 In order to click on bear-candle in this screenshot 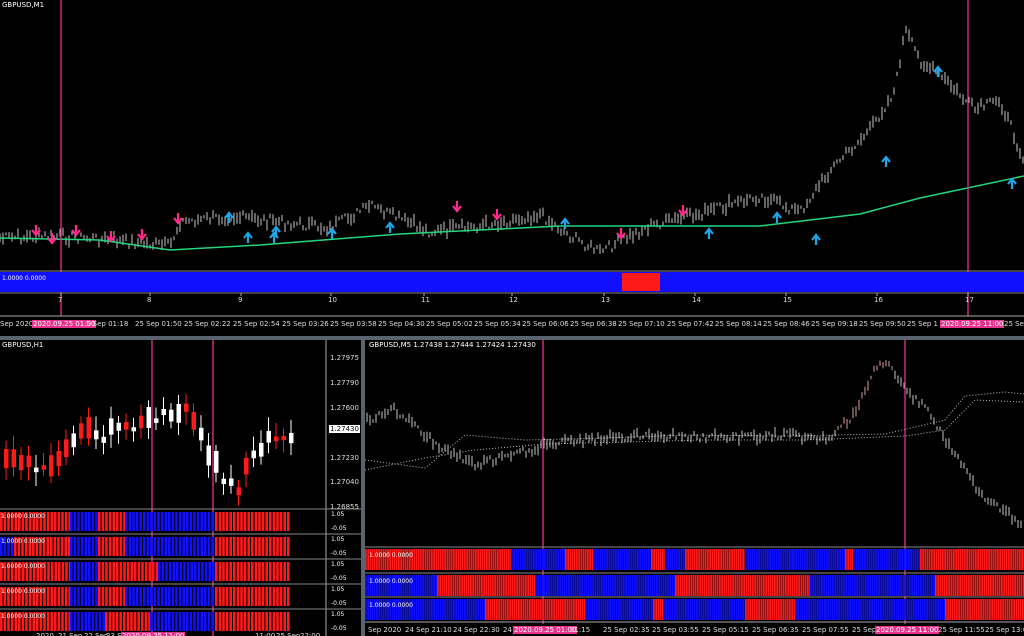, I will do `click(141, 422)`.